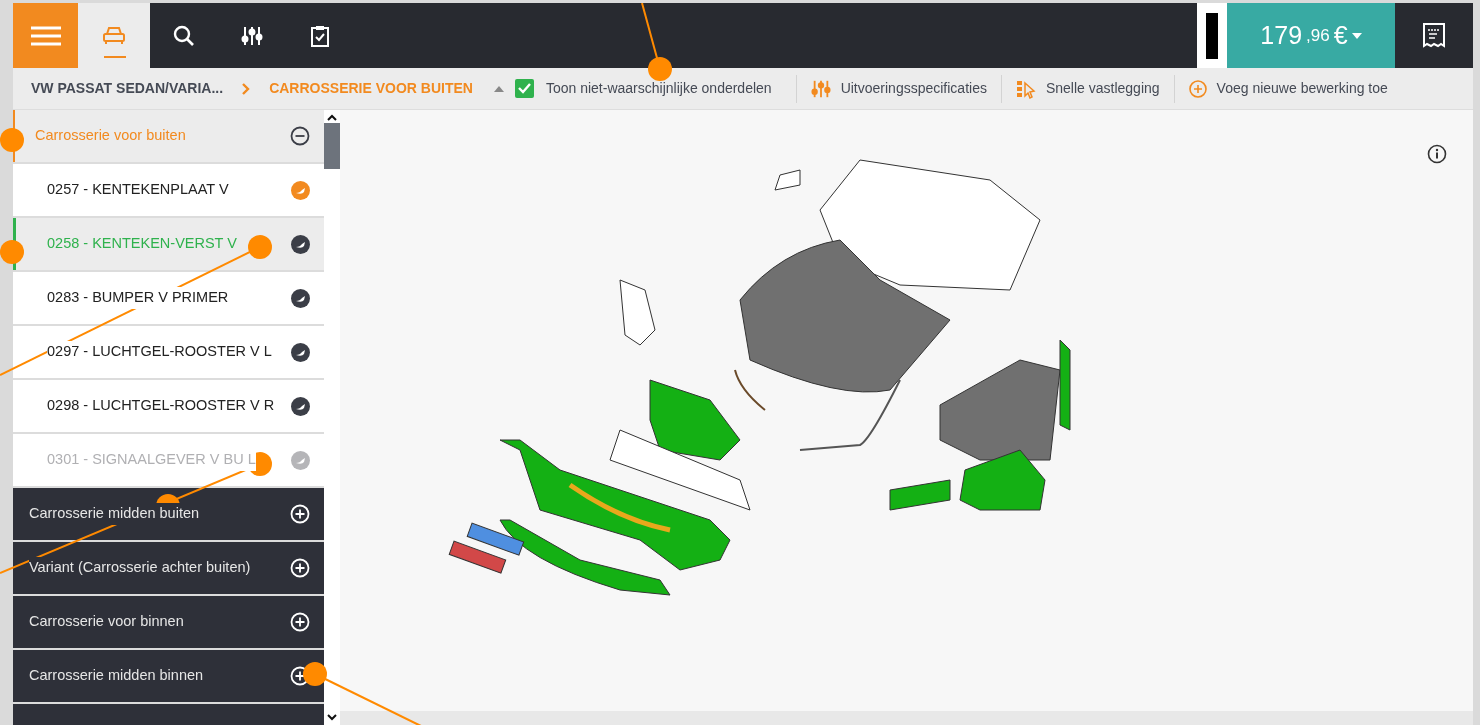 The image size is (1480, 725). I want to click on scrollbar-thumb, so click(332, 146).